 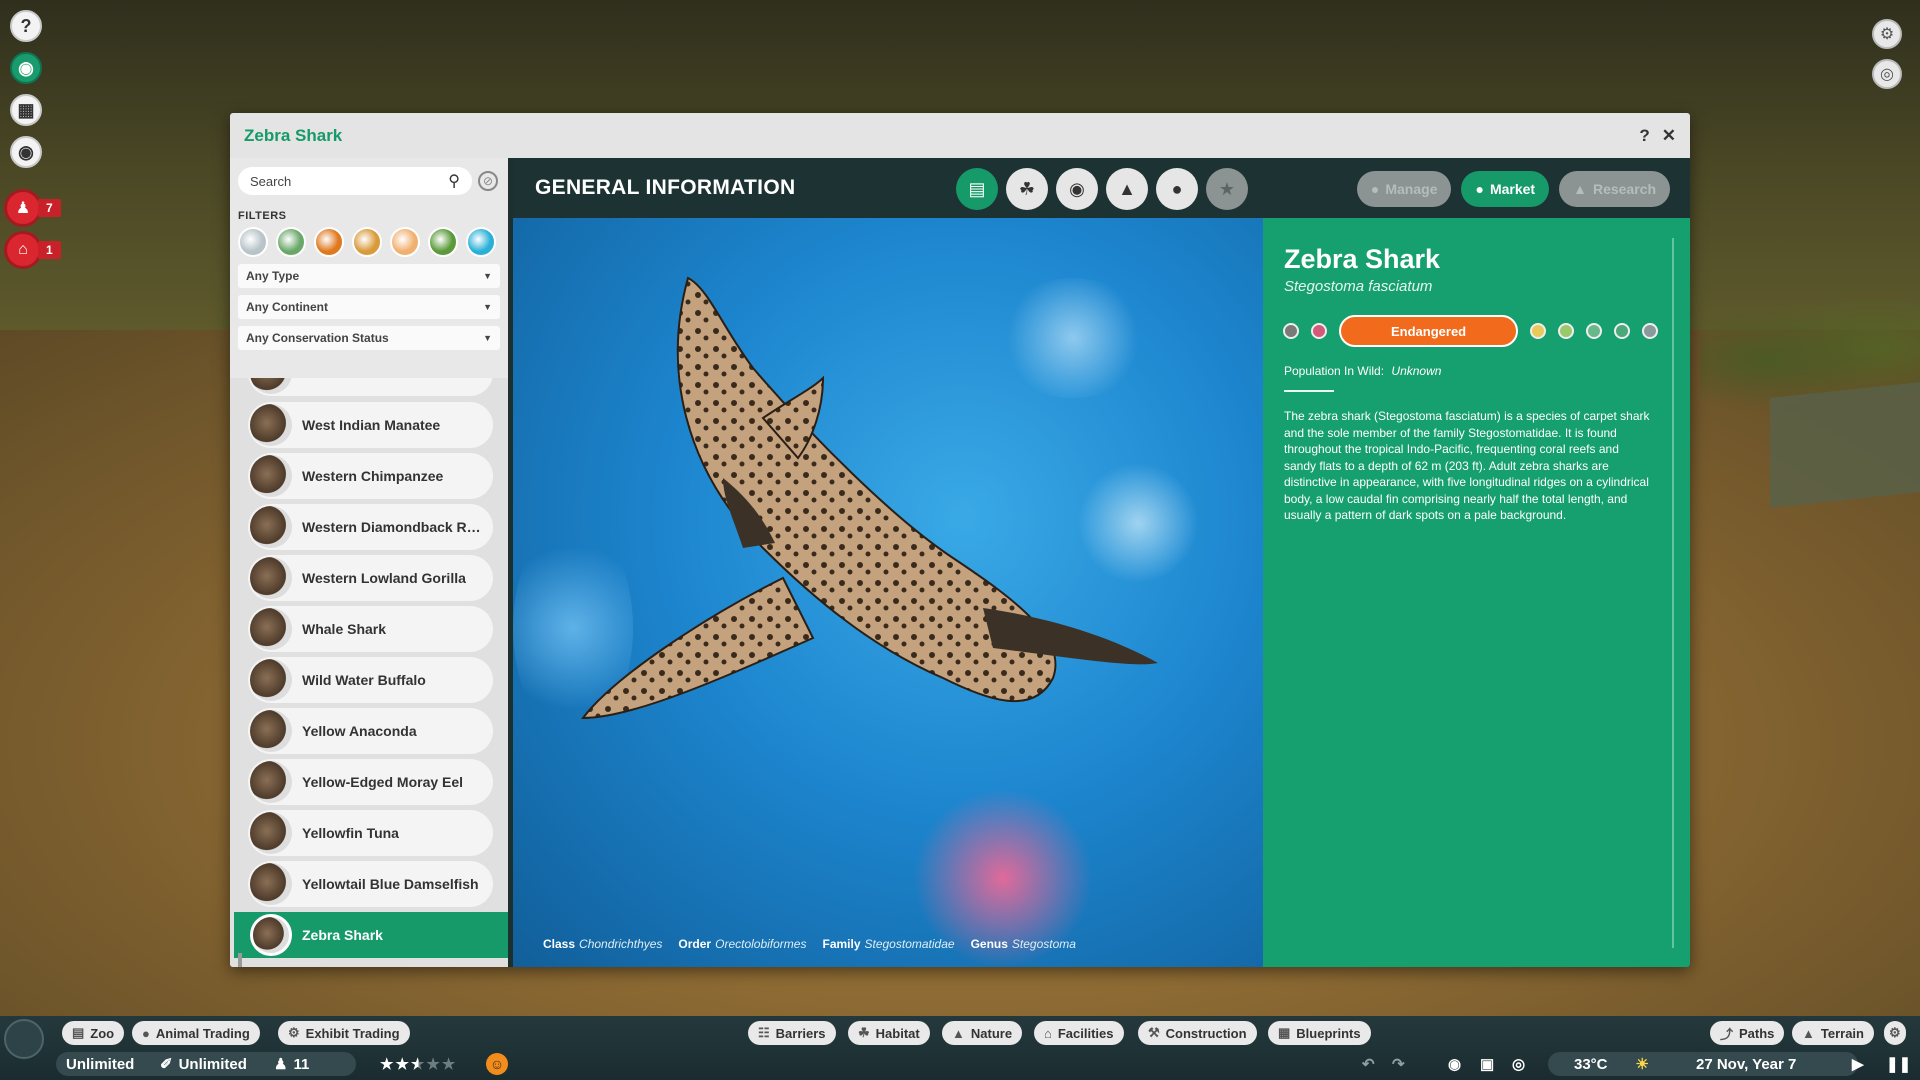 What do you see at coordinates (1887, 74) in the screenshot?
I see `camera-icon: ◎` at bounding box center [1887, 74].